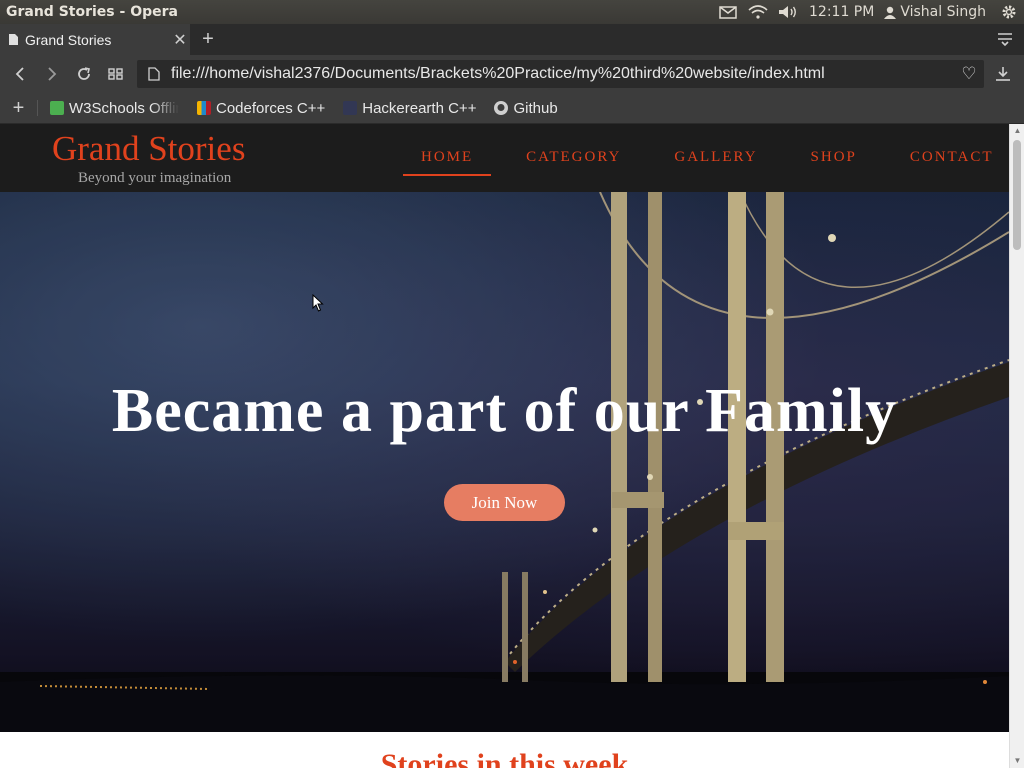  Describe the element at coordinates (758, 12) in the screenshot. I see `wifi-icon` at that location.